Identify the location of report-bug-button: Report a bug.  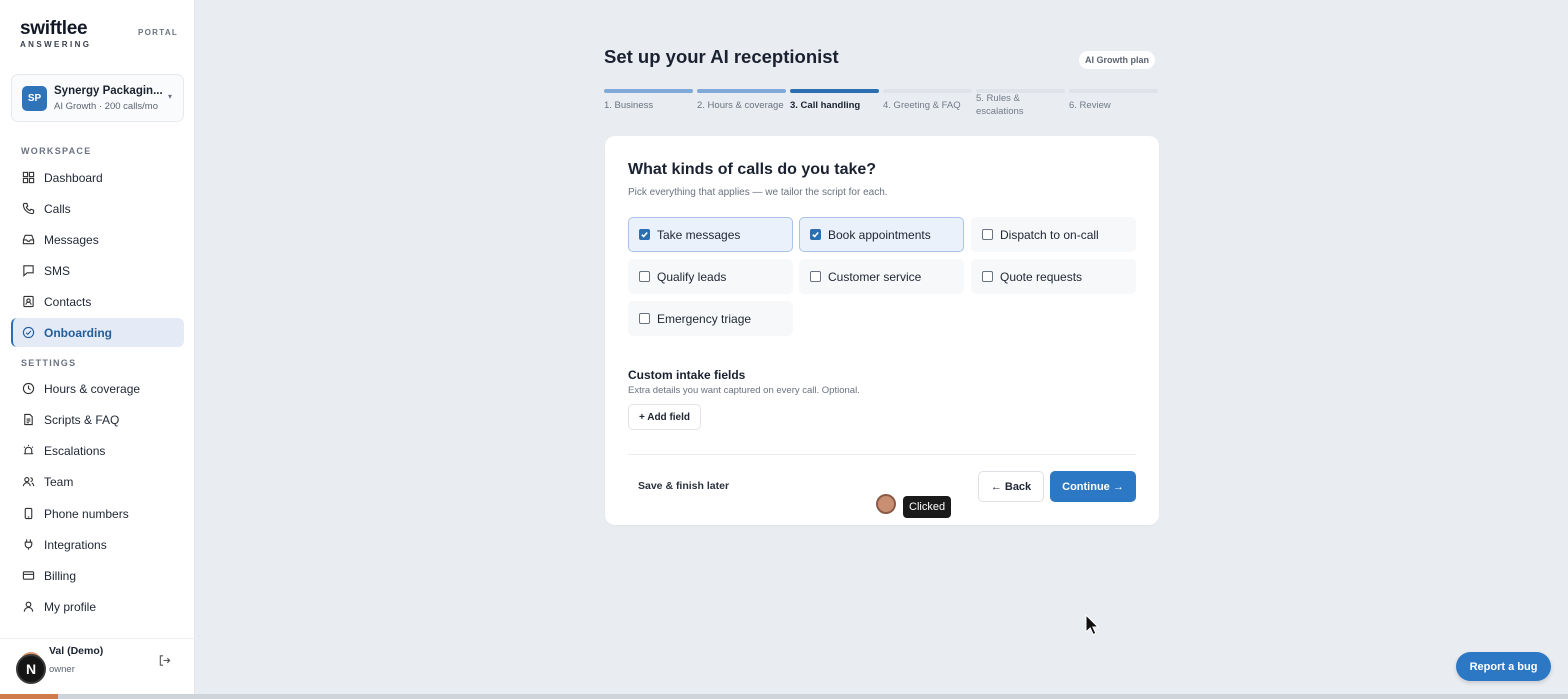
(1503, 666).